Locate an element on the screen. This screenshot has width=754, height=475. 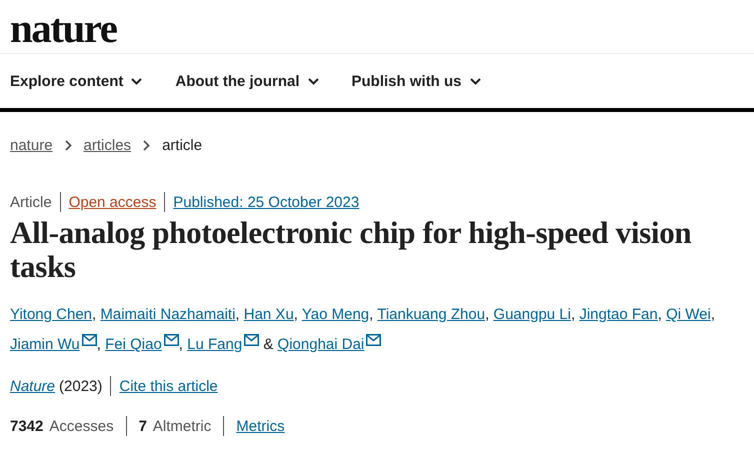
metric-count: 7342 is located at coordinates (27, 426).